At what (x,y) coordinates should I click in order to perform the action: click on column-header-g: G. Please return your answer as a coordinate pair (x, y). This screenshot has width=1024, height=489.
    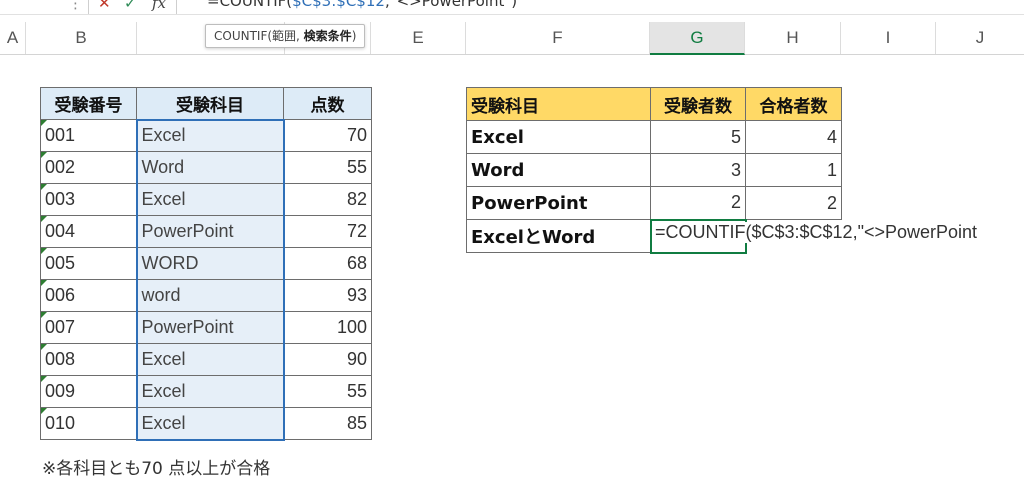
    Looking at the image, I should click on (697, 38).